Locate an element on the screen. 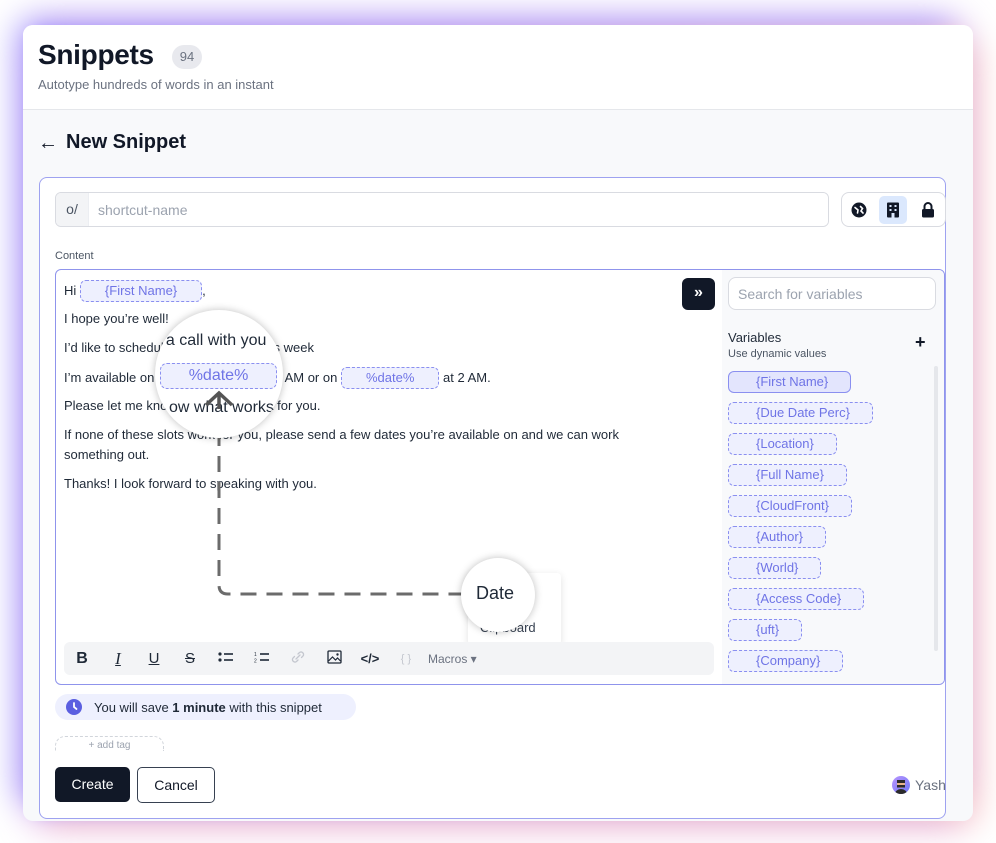 Image resolution: width=996 pixels, height=843 pixels. magnified-text: le a call with you is located at coordinates (211, 340).